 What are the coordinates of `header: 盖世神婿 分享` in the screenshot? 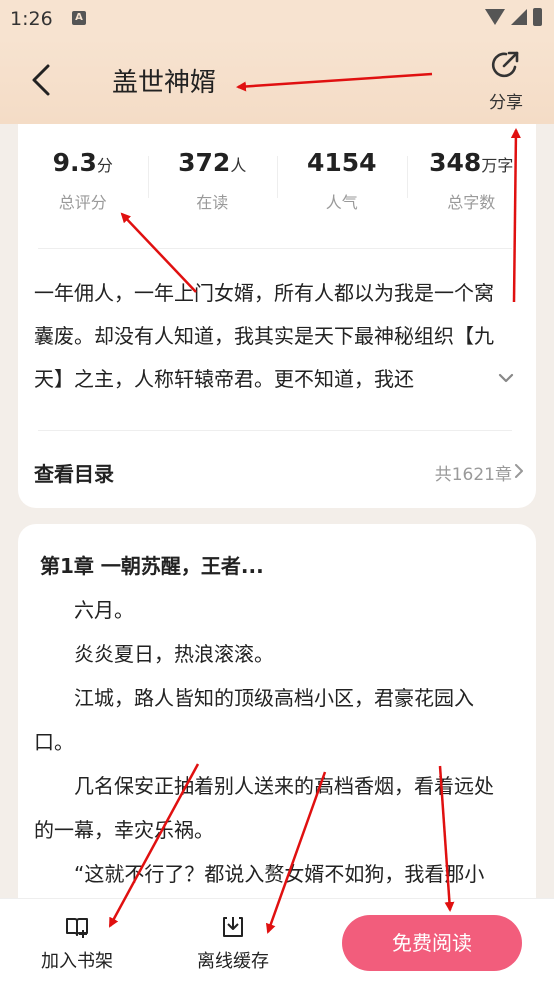 It's located at (277, 81).